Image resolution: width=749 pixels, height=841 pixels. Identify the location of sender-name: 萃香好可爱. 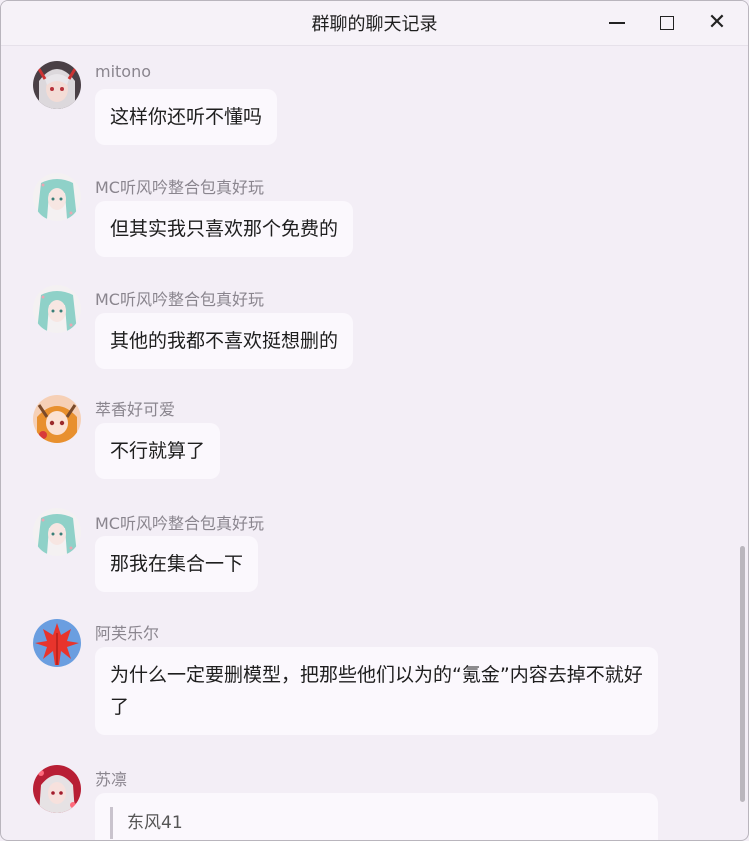
(135, 409).